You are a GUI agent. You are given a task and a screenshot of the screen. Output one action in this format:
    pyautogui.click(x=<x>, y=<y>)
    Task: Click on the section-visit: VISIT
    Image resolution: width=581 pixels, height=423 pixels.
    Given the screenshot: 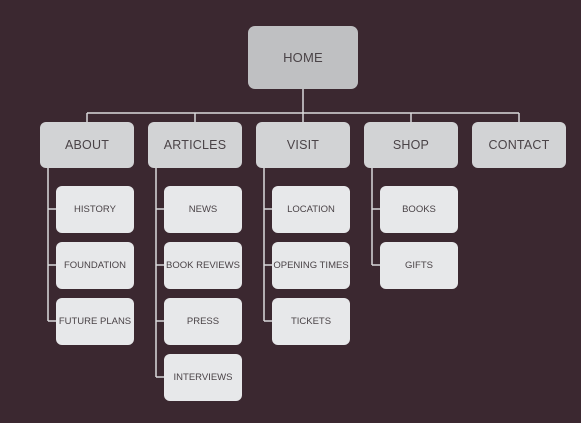 What is the action you would take?
    pyautogui.click(x=303, y=145)
    